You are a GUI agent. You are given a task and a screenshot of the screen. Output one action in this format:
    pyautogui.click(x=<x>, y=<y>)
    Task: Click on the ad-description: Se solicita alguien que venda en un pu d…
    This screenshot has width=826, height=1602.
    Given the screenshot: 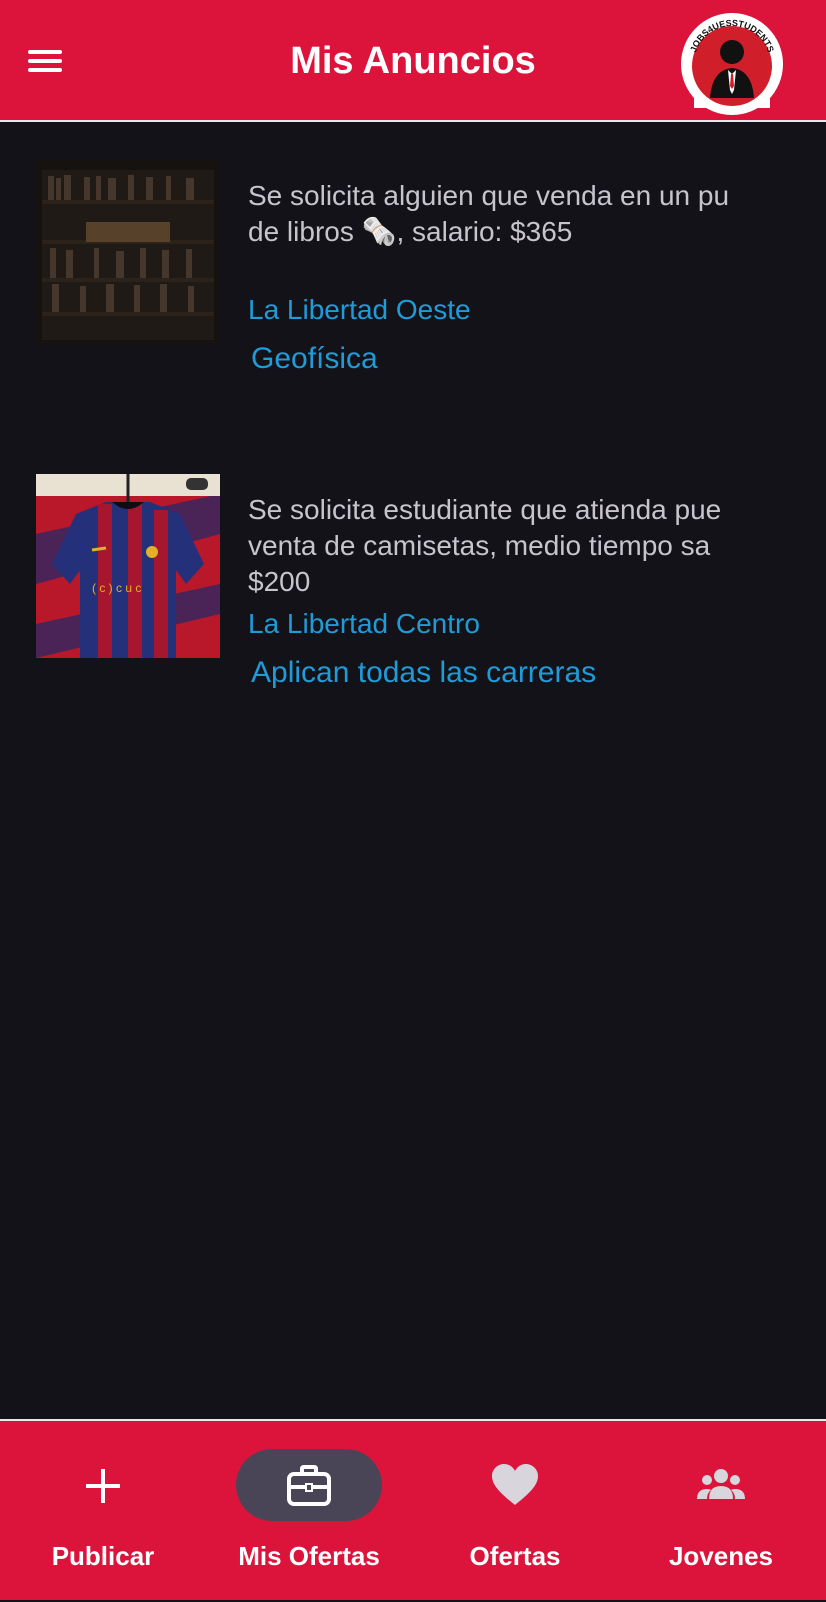 What is the action you would take?
    pyautogui.click(x=489, y=213)
    